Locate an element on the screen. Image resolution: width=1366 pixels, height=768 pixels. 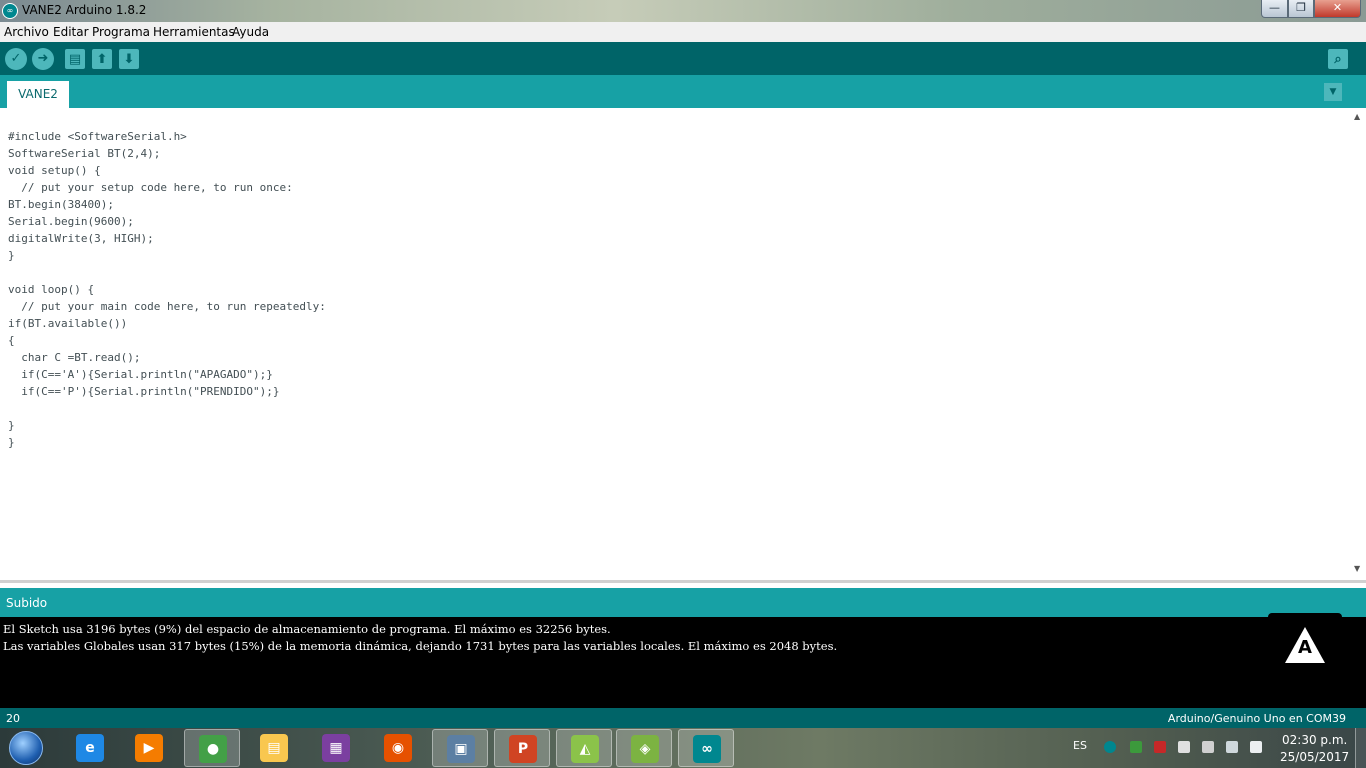
chrome-icon: ● is located at coordinates (213, 749).